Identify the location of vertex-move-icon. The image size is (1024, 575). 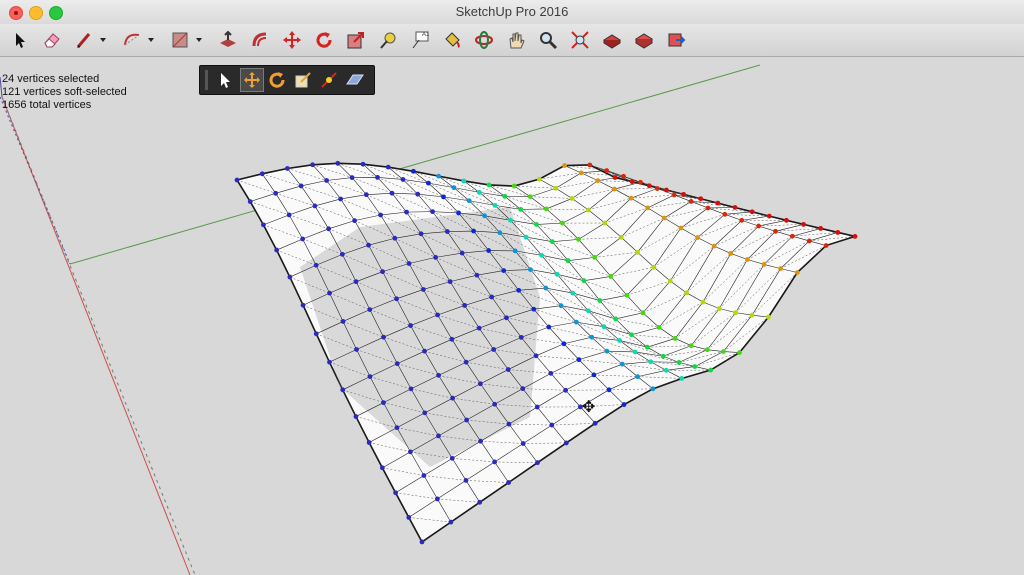
(252, 80).